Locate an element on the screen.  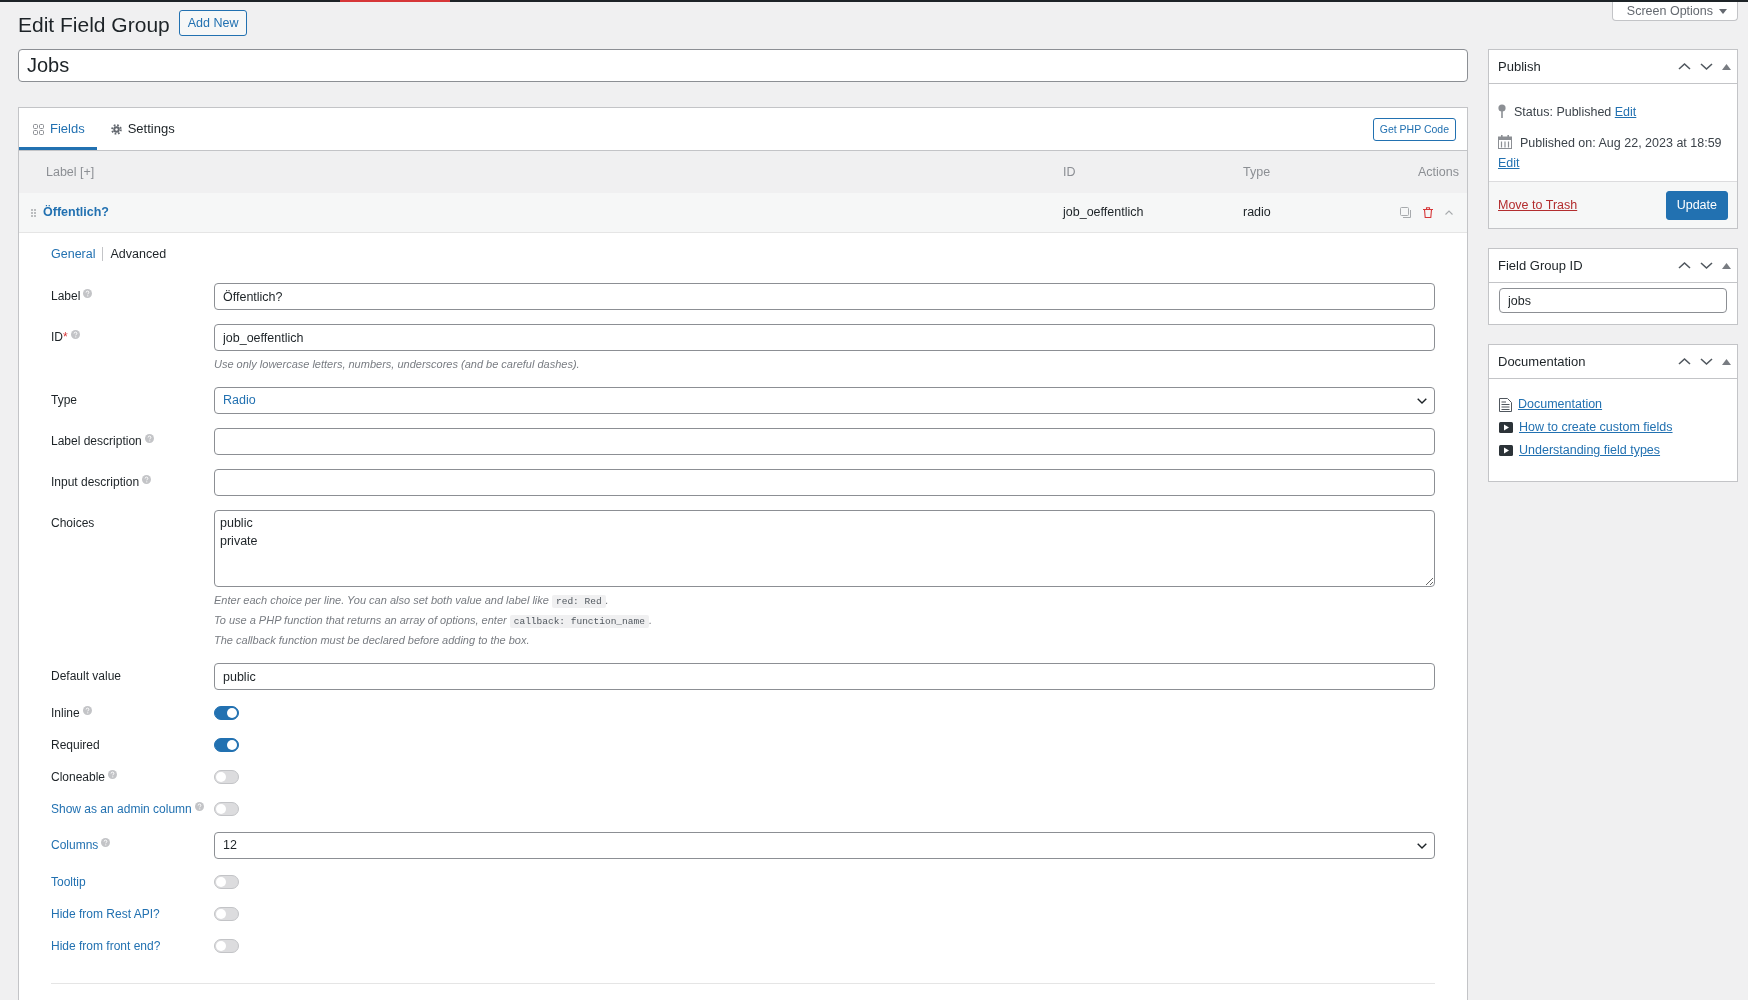
select-field: Radio is located at coordinates (824, 400).